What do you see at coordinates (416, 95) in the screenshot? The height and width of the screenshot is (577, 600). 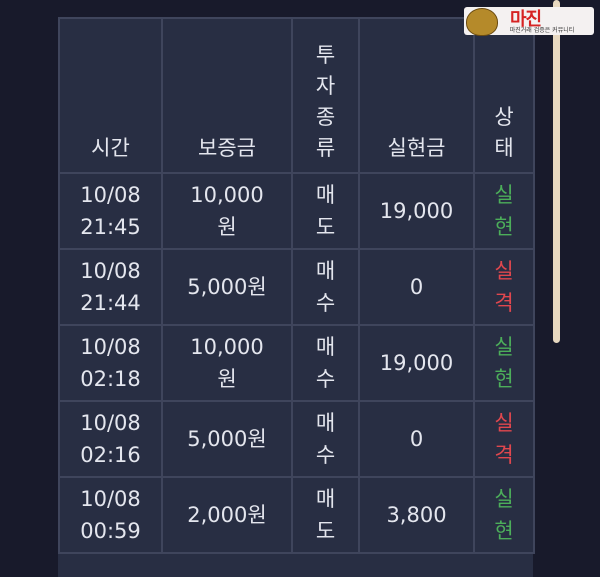 I see `header-realized: 실현금` at bounding box center [416, 95].